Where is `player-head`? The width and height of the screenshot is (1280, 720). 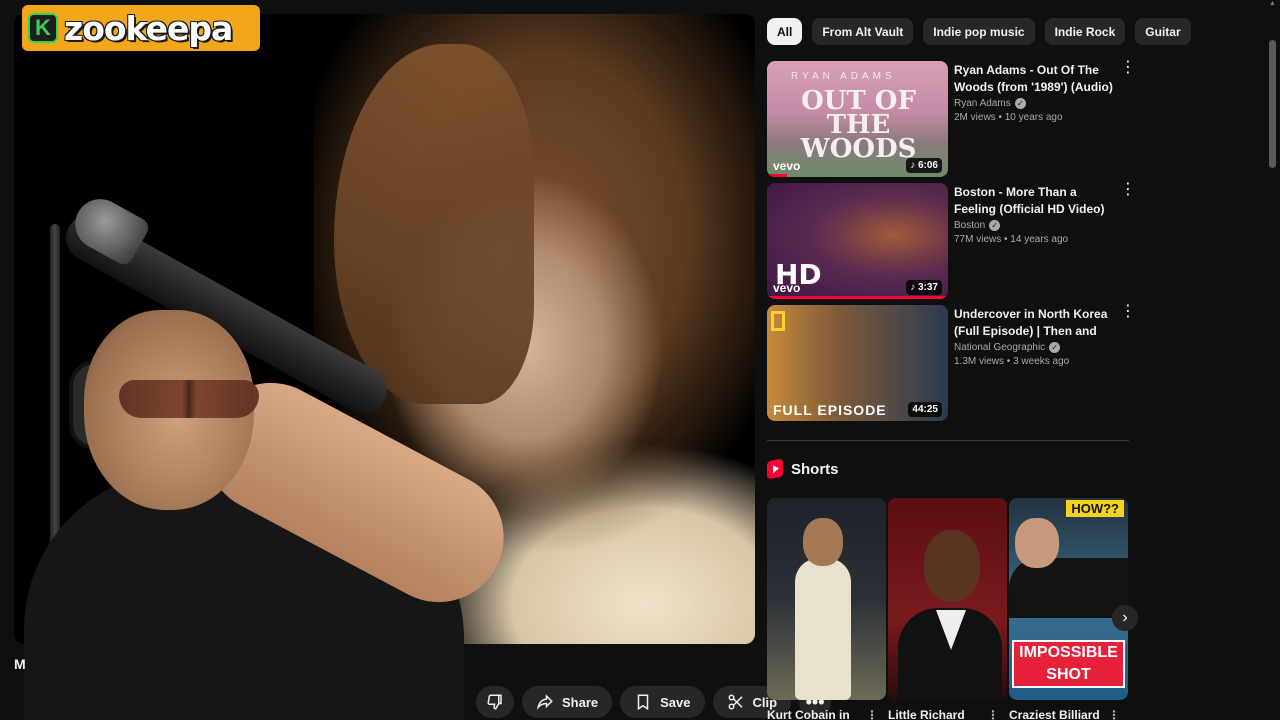 player-head is located at coordinates (1037, 543).